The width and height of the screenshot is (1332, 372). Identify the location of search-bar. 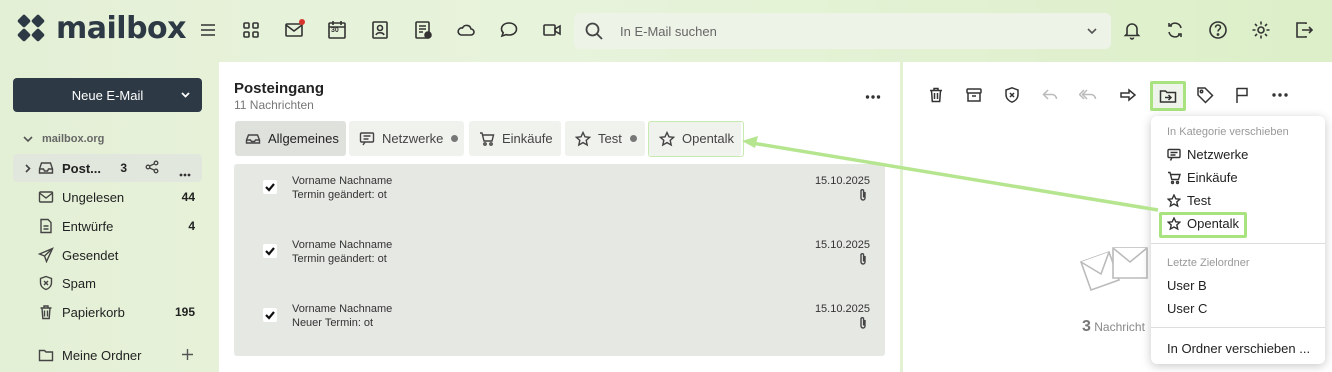
(842, 31).